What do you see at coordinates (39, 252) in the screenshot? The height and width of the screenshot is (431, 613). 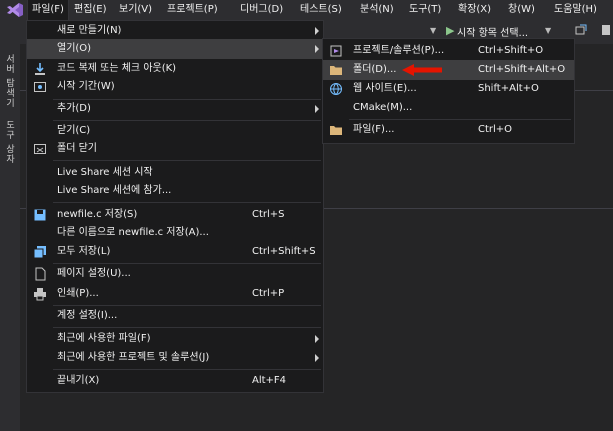 I see `save-all-icon` at bounding box center [39, 252].